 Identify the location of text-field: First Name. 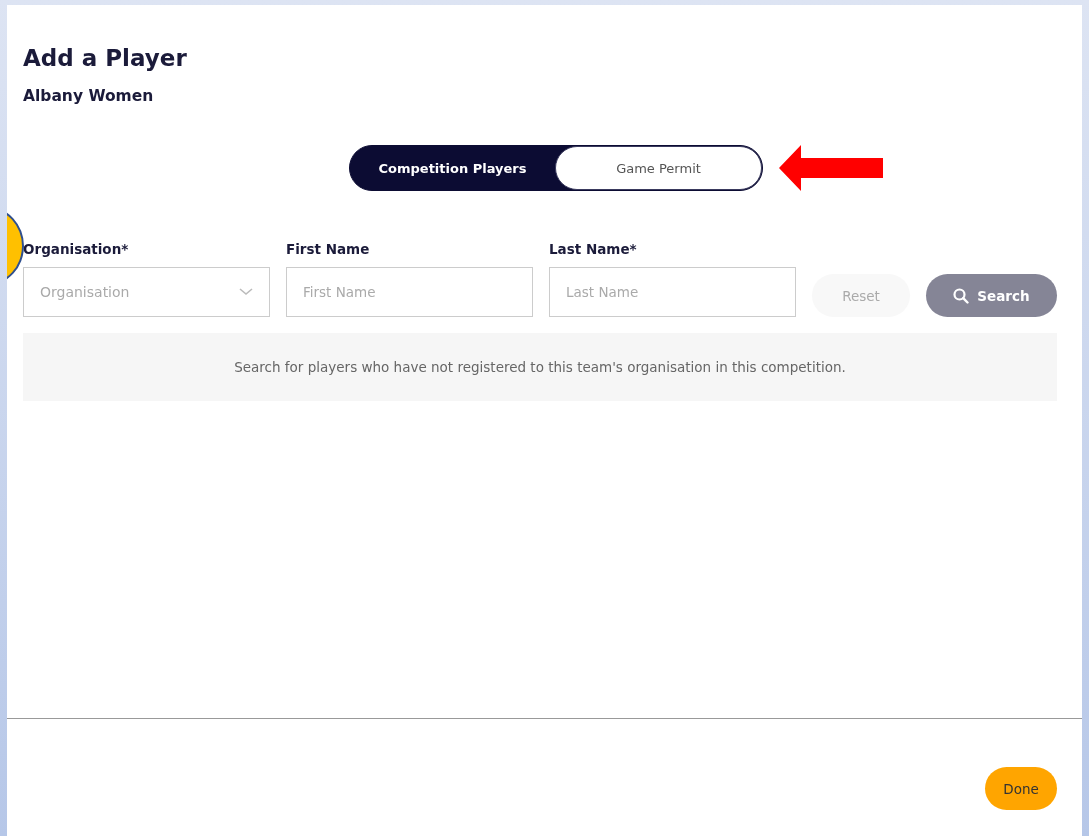
(409, 292).